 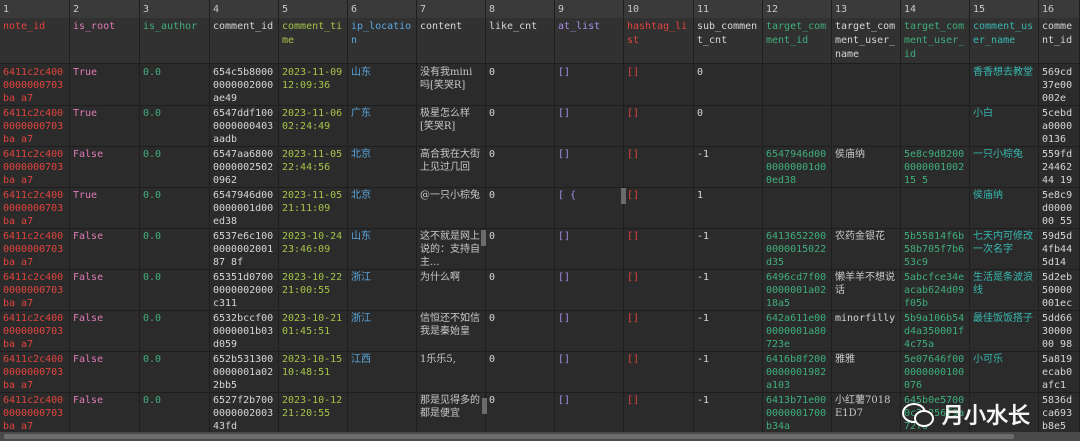 I want to click on column-header-is-root: is_root, so click(x=105, y=40).